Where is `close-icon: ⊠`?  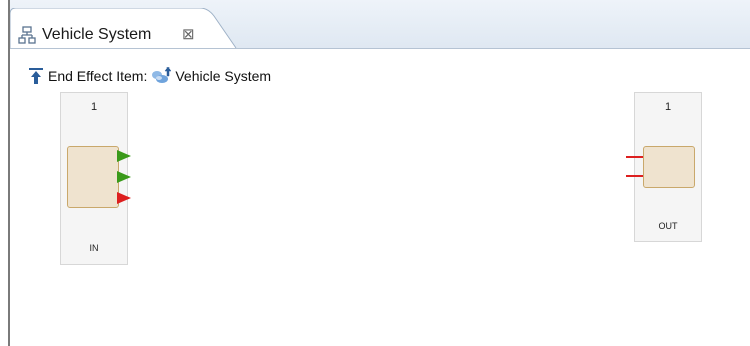
close-icon: ⊠ is located at coordinates (188, 34).